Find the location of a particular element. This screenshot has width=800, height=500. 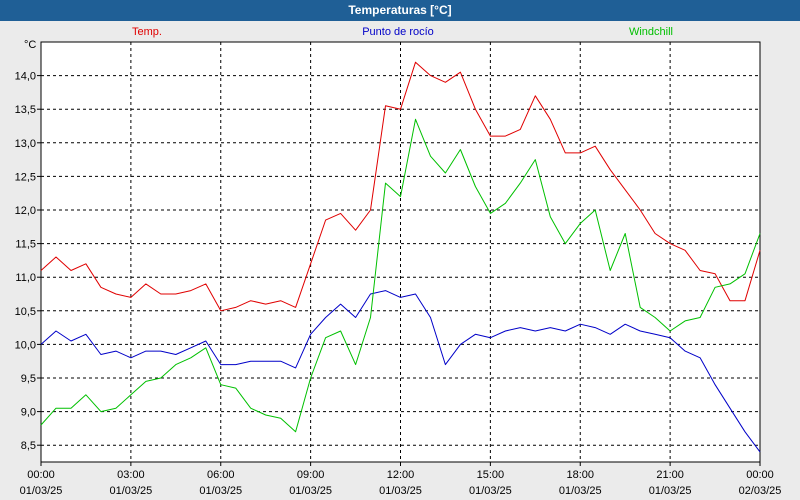

y-tick-label: 9,0 is located at coordinates (28, 413).